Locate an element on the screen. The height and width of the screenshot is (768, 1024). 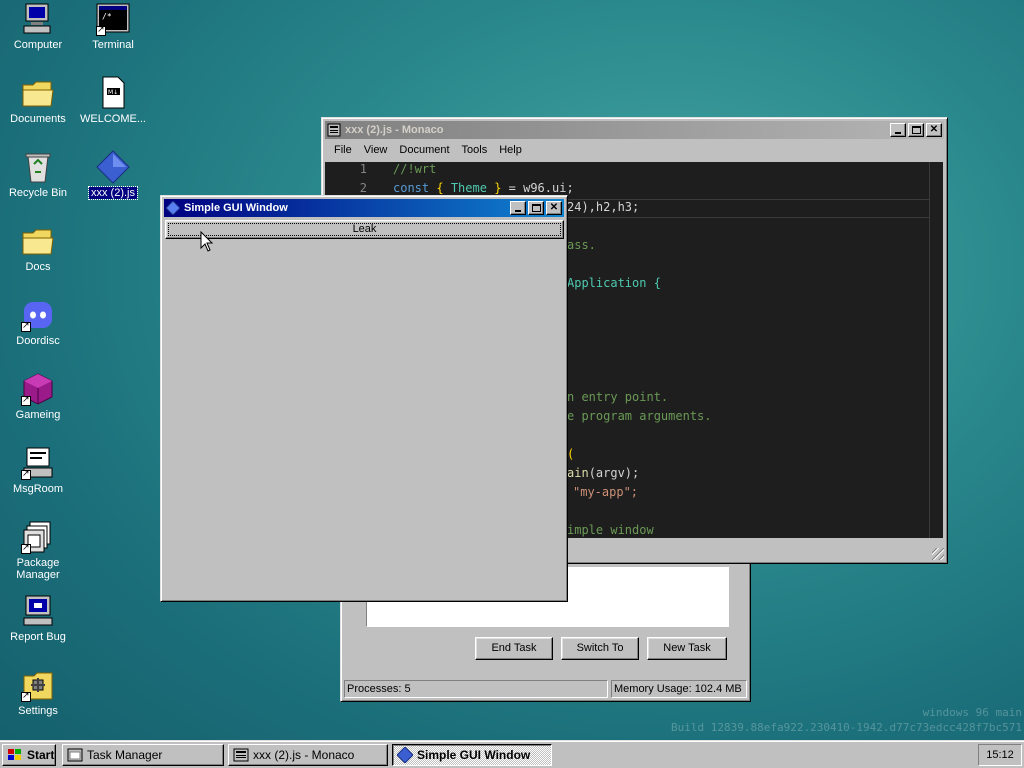
desktop-icon-label: Doordisc is located at coordinates (38, 341).